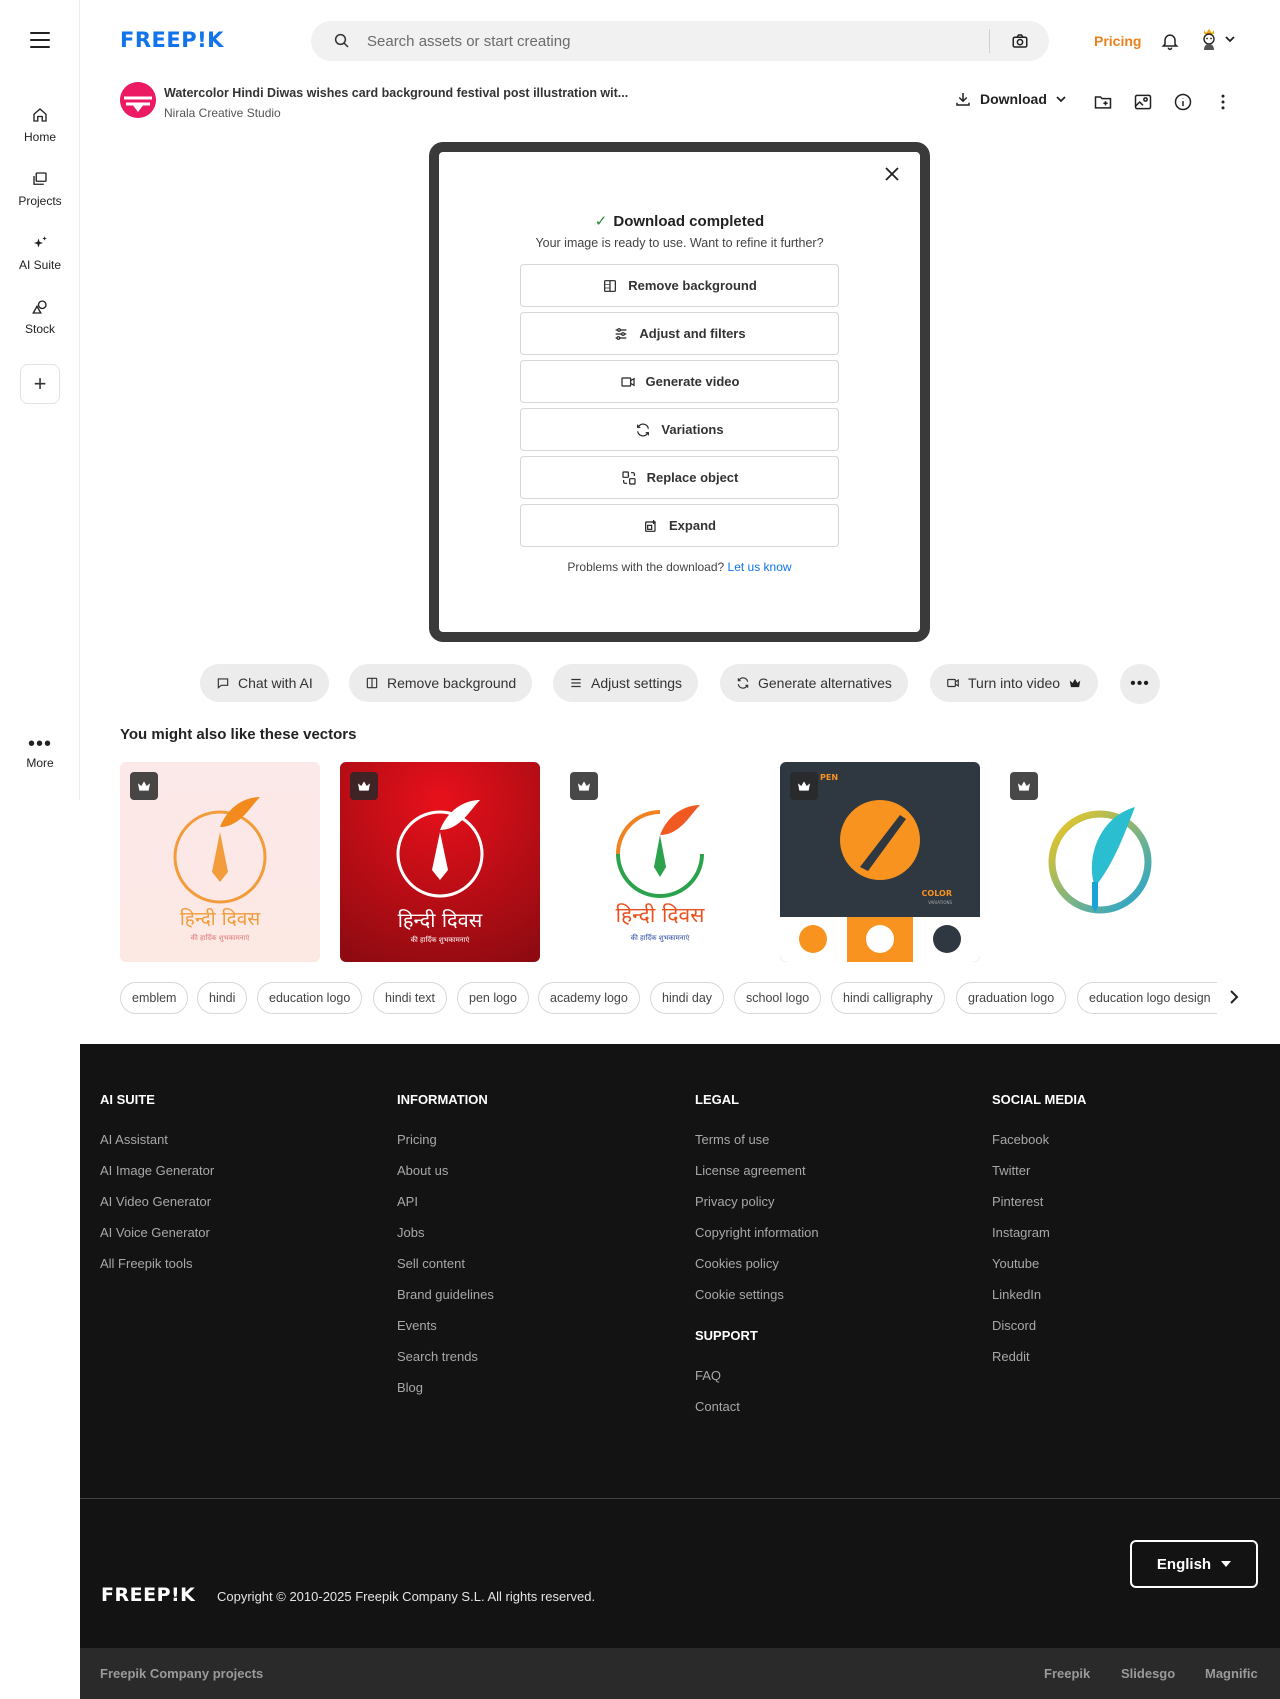 The height and width of the screenshot is (1699, 1280). I want to click on video-icon, so click(953, 683).